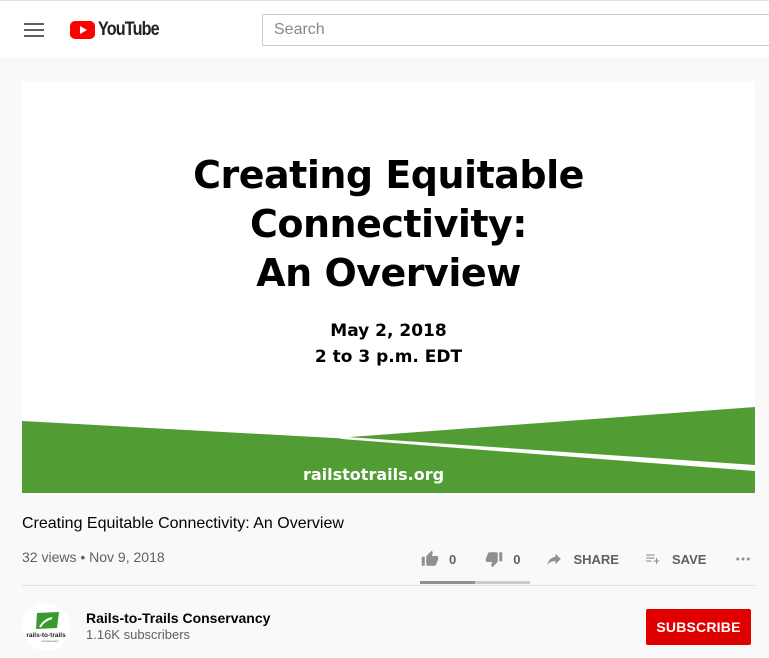 This screenshot has width=769, height=658. What do you see at coordinates (388, 273) in the screenshot?
I see `slide-title-line: An Overview` at bounding box center [388, 273].